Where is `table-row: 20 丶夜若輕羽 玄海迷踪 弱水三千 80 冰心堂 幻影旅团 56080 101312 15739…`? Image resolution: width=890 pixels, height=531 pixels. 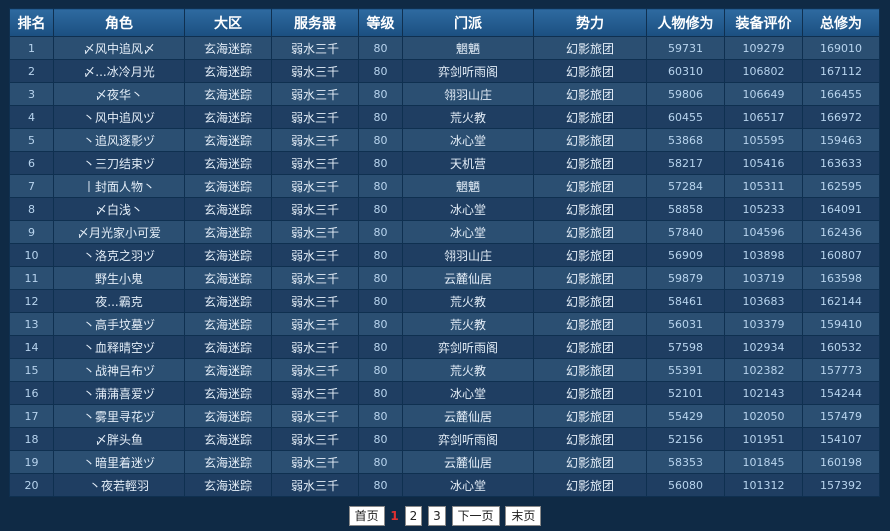 table-row: 20 丶夜若輕羽 玄海迷踪 弱水三千 80 冰心堂 幻影旅团 56080 101312 15739… is located at coordinates (444, 485).